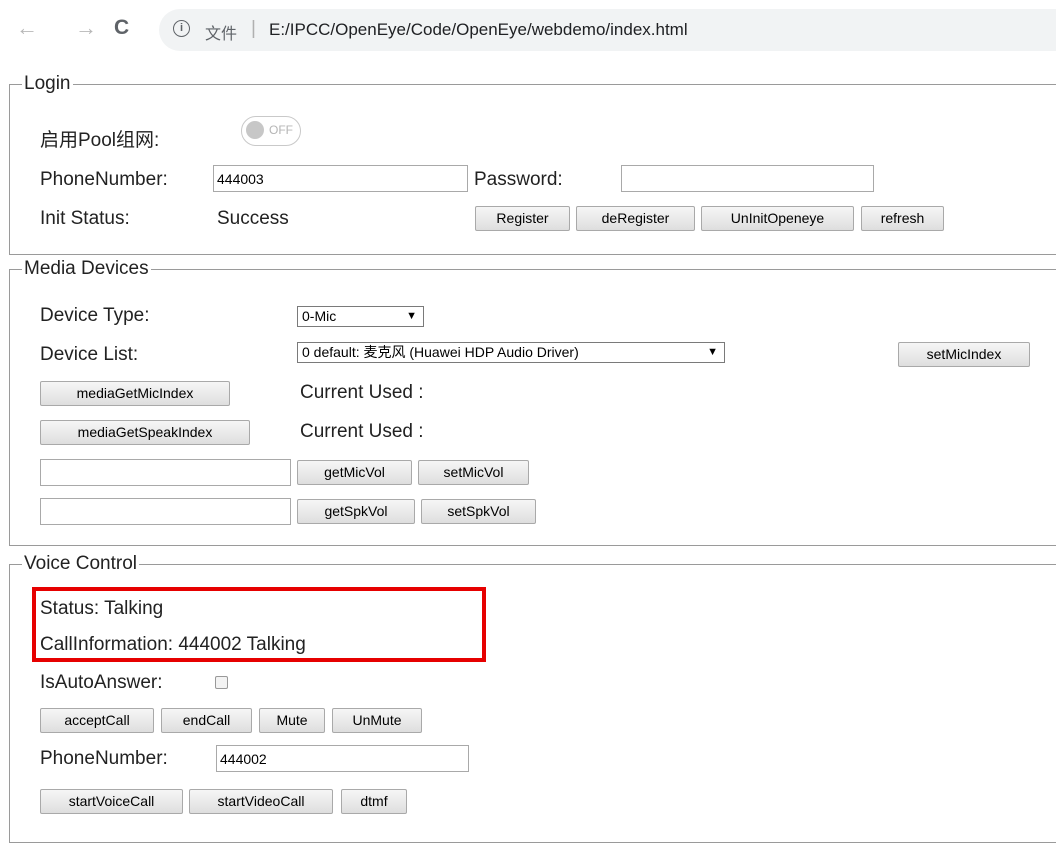 The image size is (1056, 843). What do you see at coordinates (902, 218) in the screenshot?
I see `refresh-button: refresh` at bounding box center [902, 218].